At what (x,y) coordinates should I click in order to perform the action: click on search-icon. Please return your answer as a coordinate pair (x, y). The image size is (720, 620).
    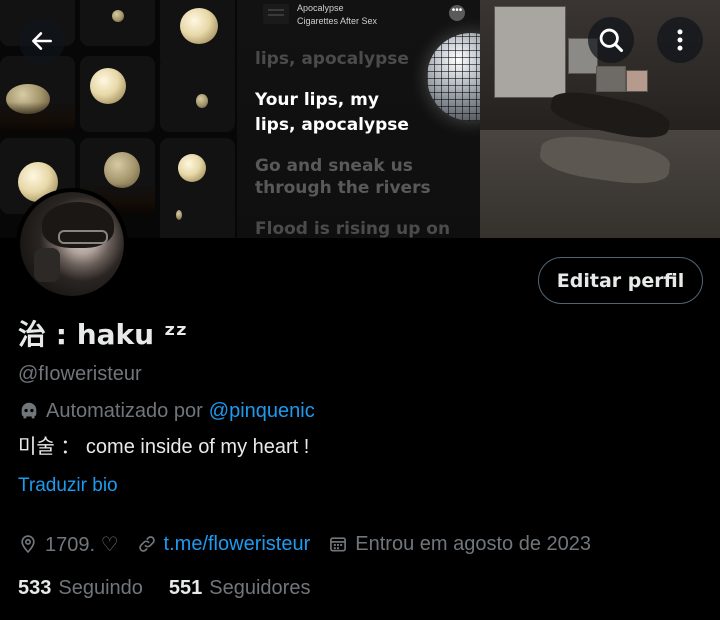
    Looking at the image, I should click on (611, 40).